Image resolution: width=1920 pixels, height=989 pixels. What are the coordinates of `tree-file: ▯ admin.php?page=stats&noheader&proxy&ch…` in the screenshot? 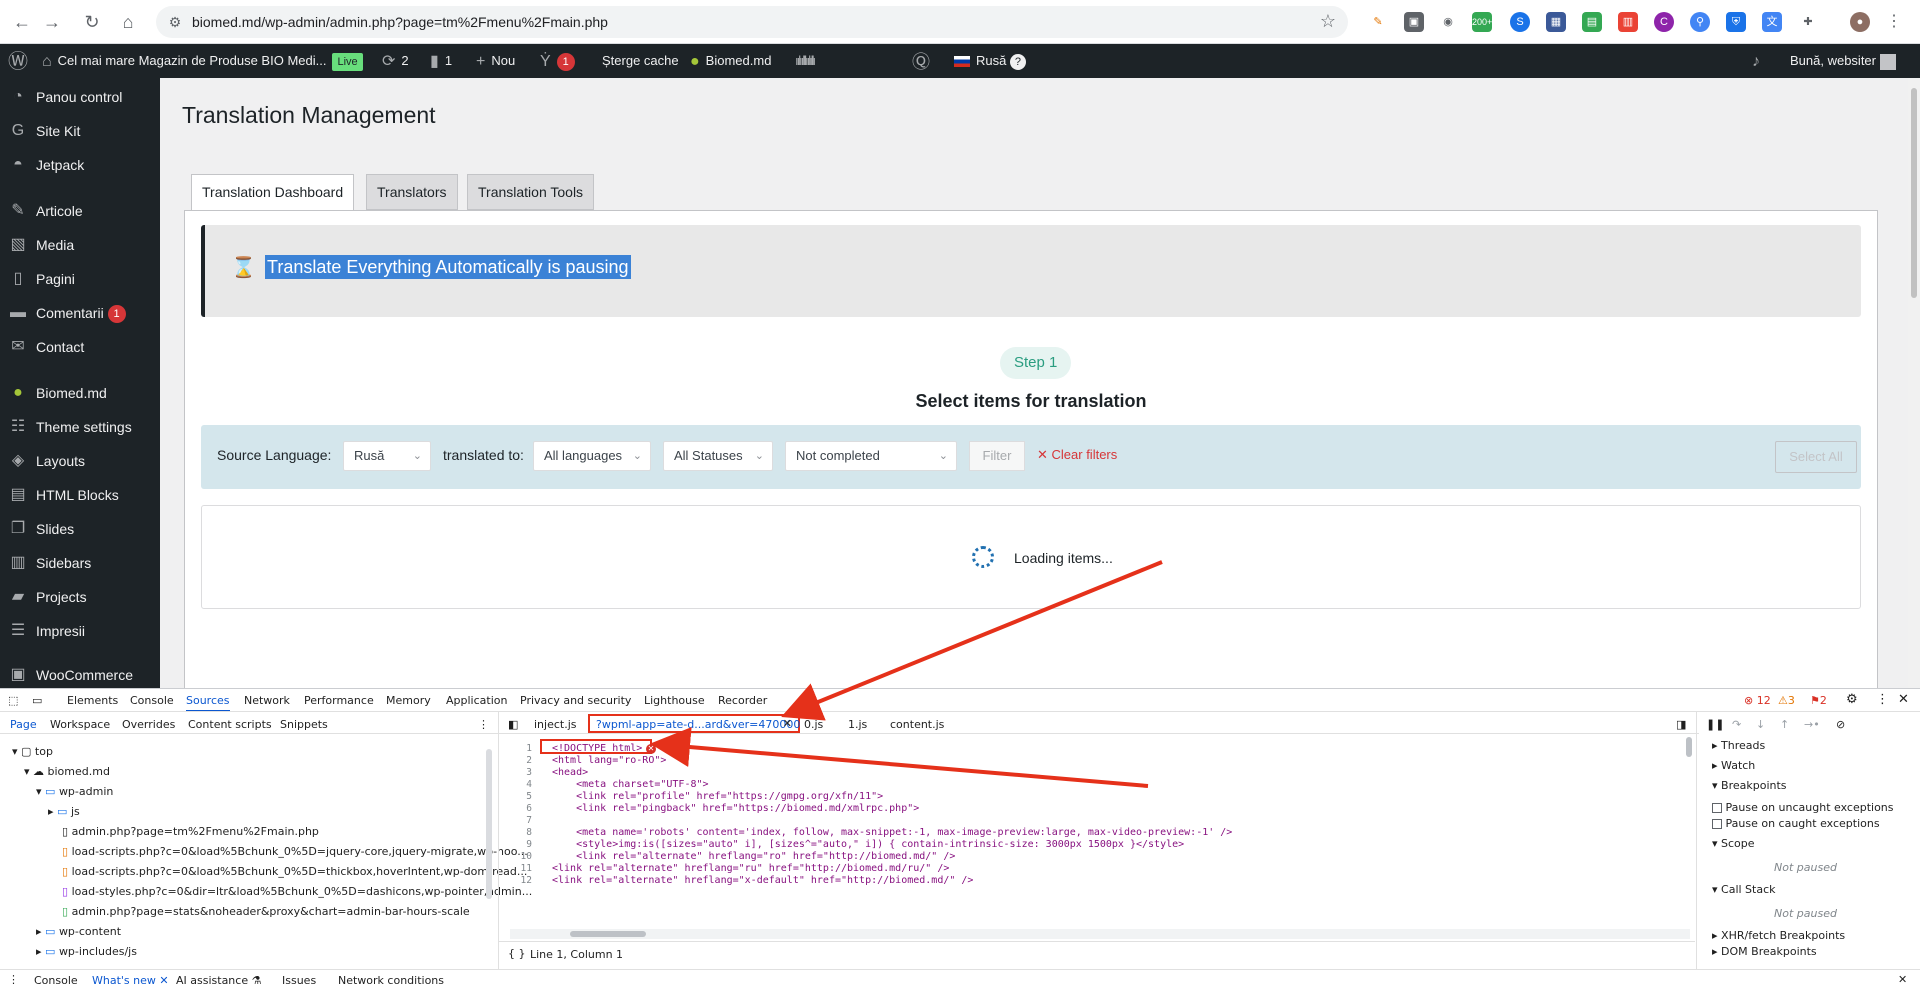 It's located at (266, 911).